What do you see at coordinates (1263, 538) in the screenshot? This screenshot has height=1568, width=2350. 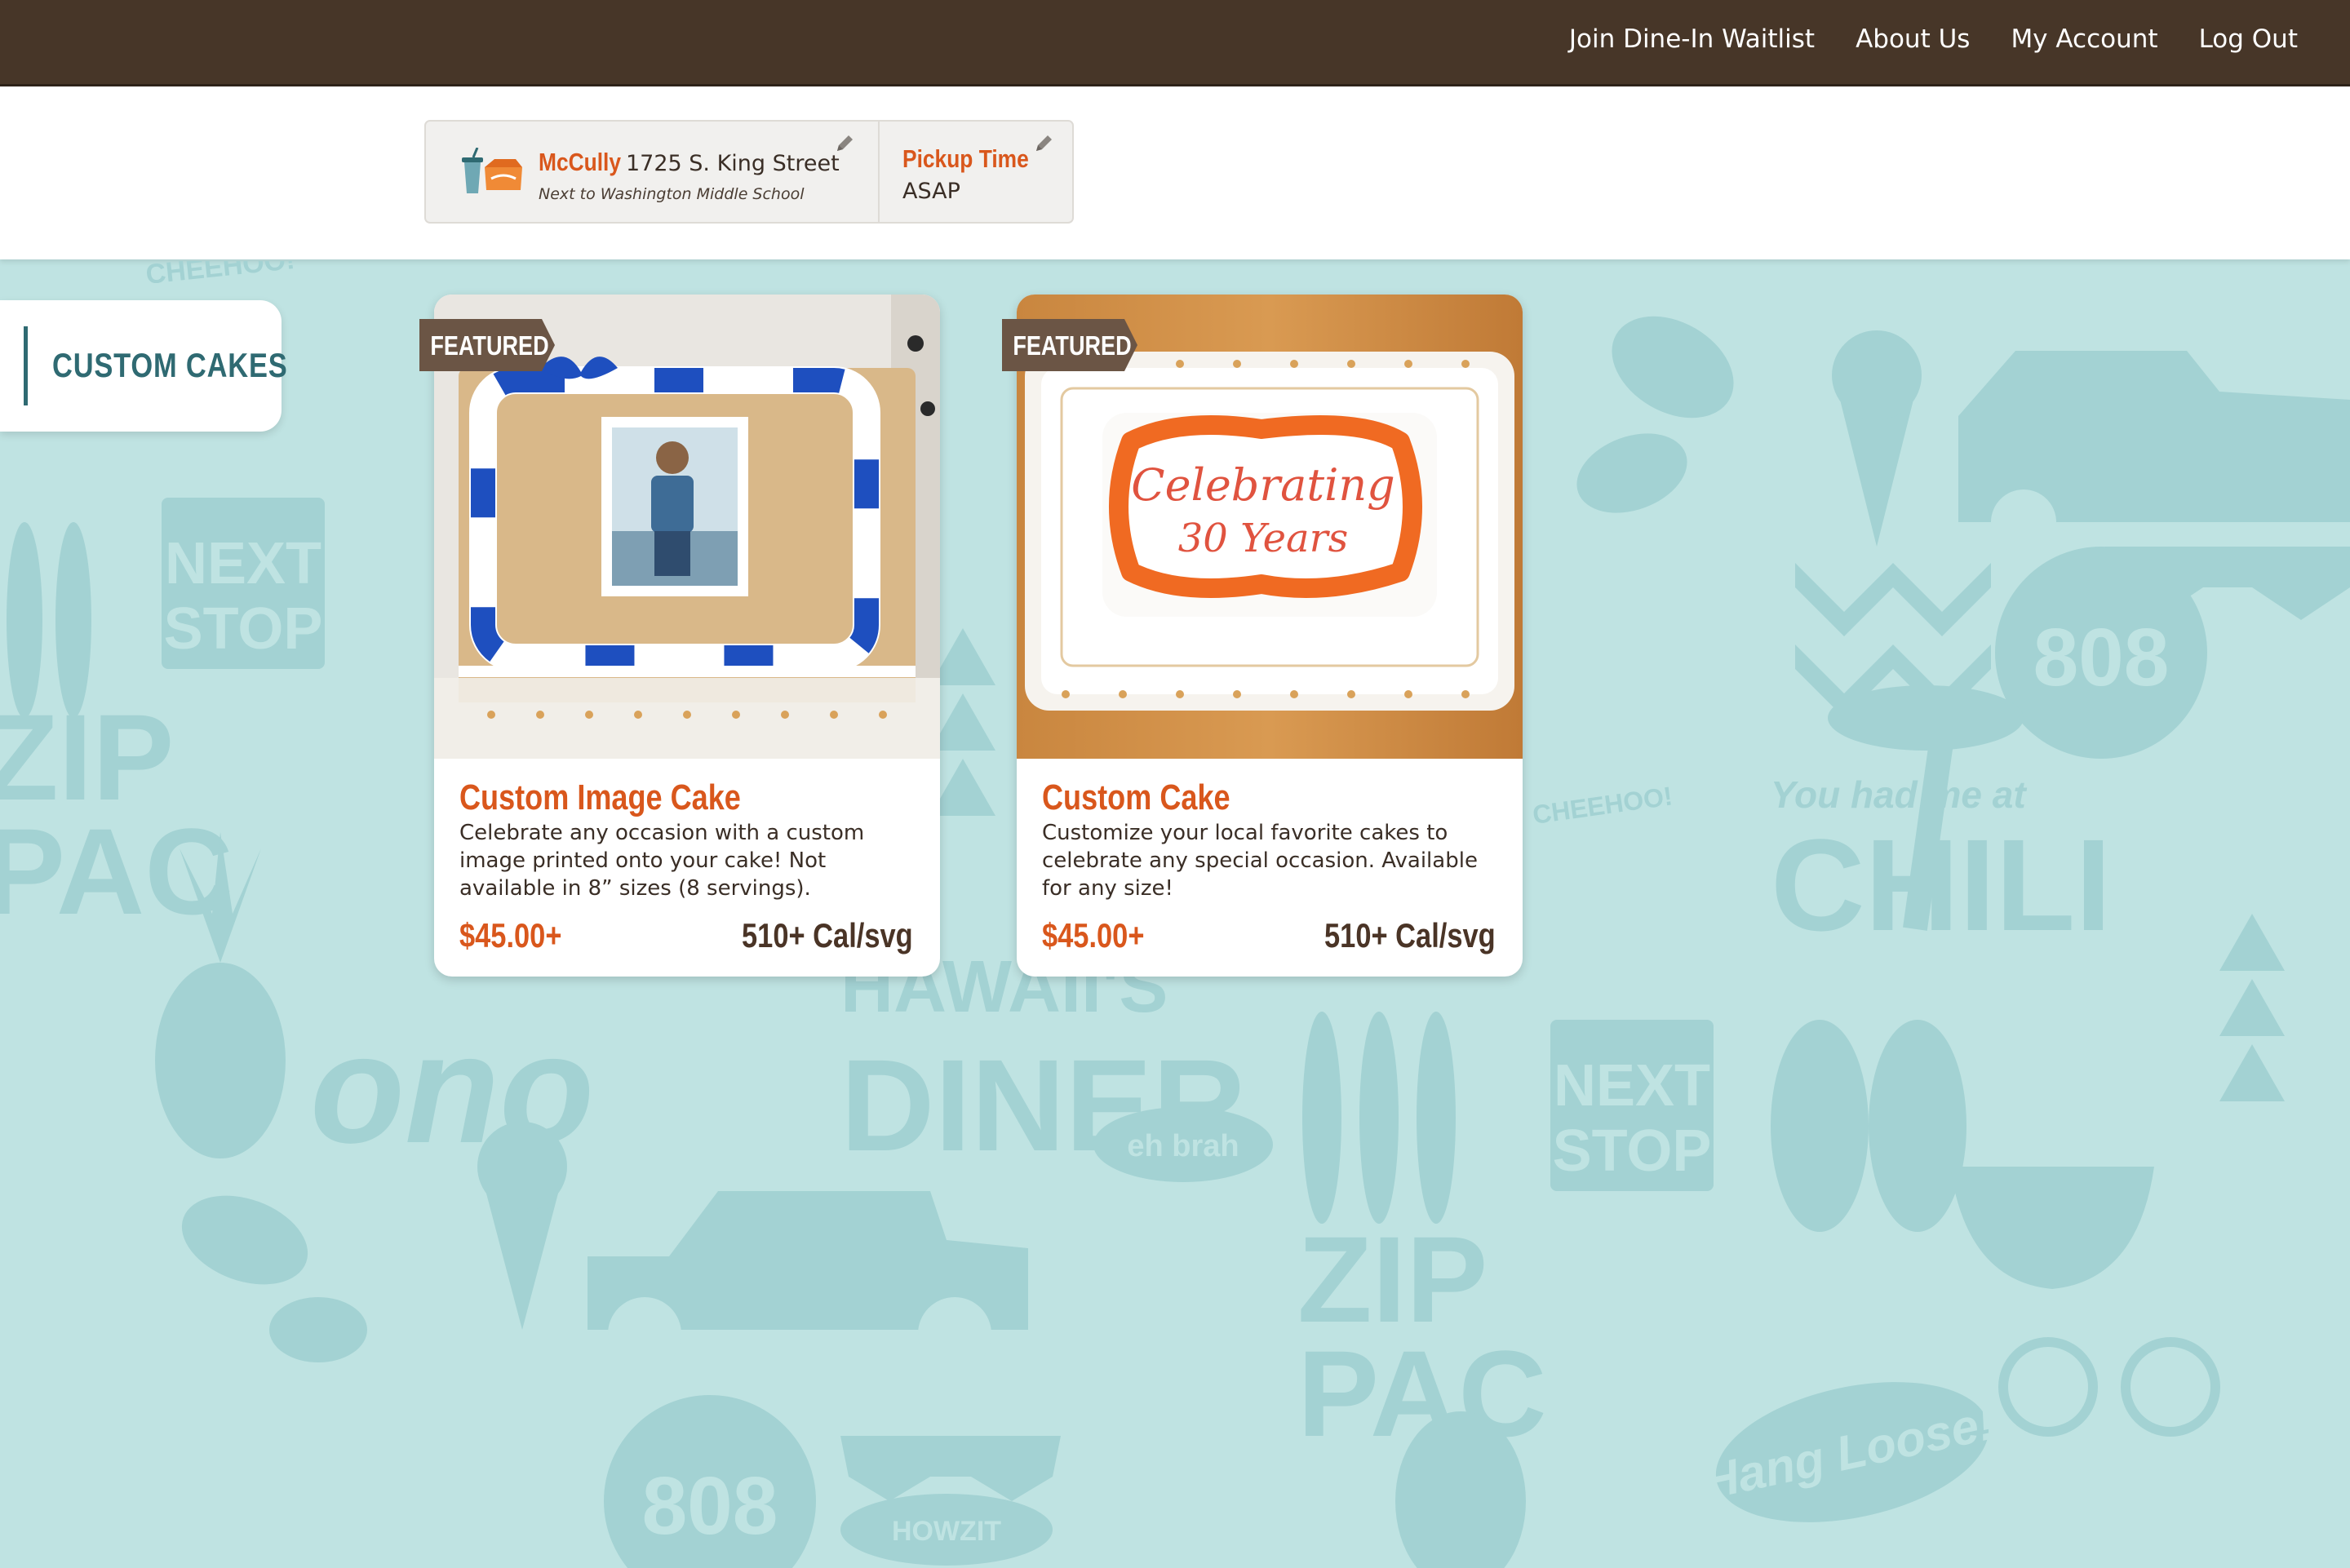 I see `cake-message-line-2: 30 Years` at bounding box center [1263, 538].